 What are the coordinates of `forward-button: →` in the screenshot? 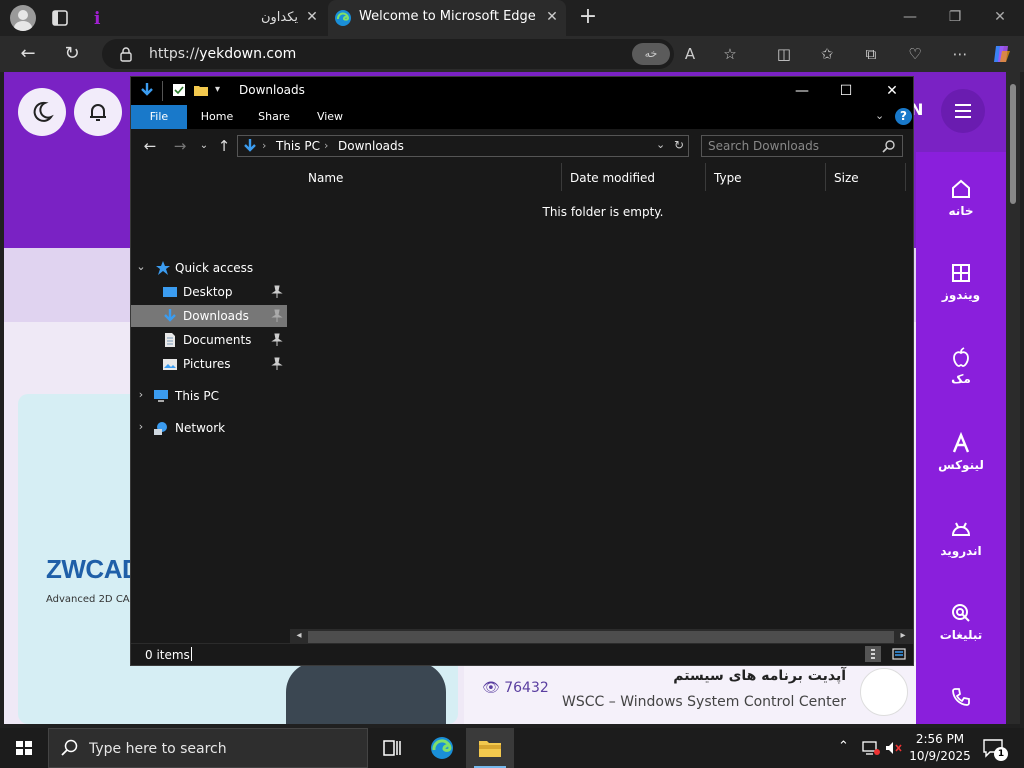 It's located at (180, 146).